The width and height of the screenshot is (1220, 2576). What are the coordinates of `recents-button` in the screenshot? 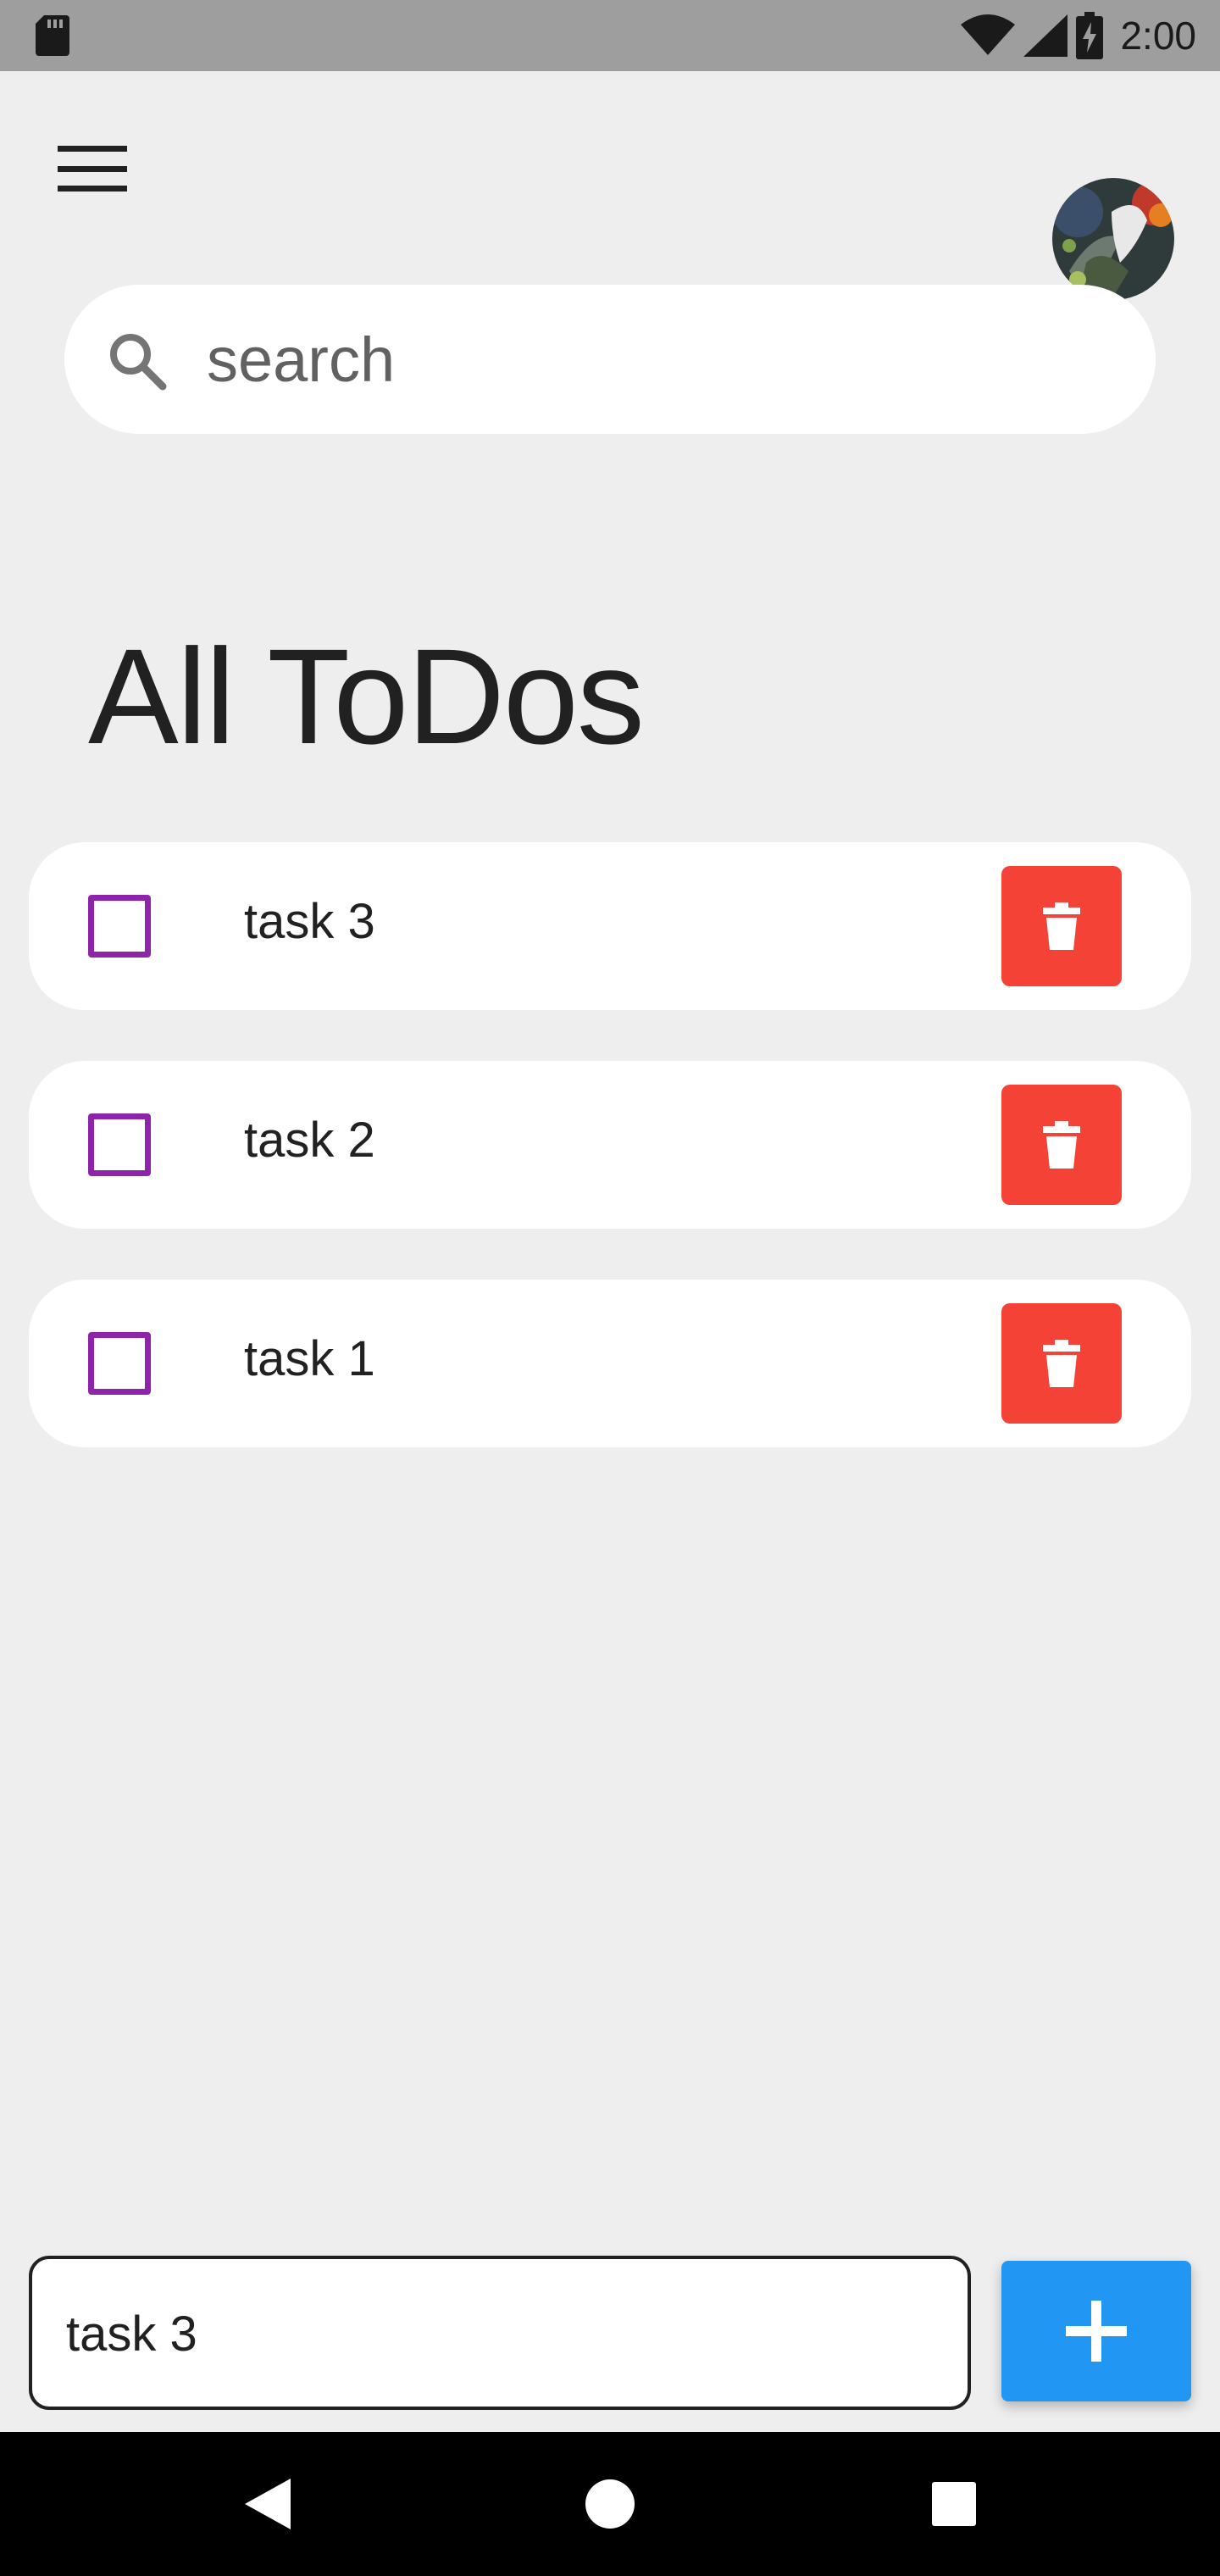 It's located at (954, 2504).